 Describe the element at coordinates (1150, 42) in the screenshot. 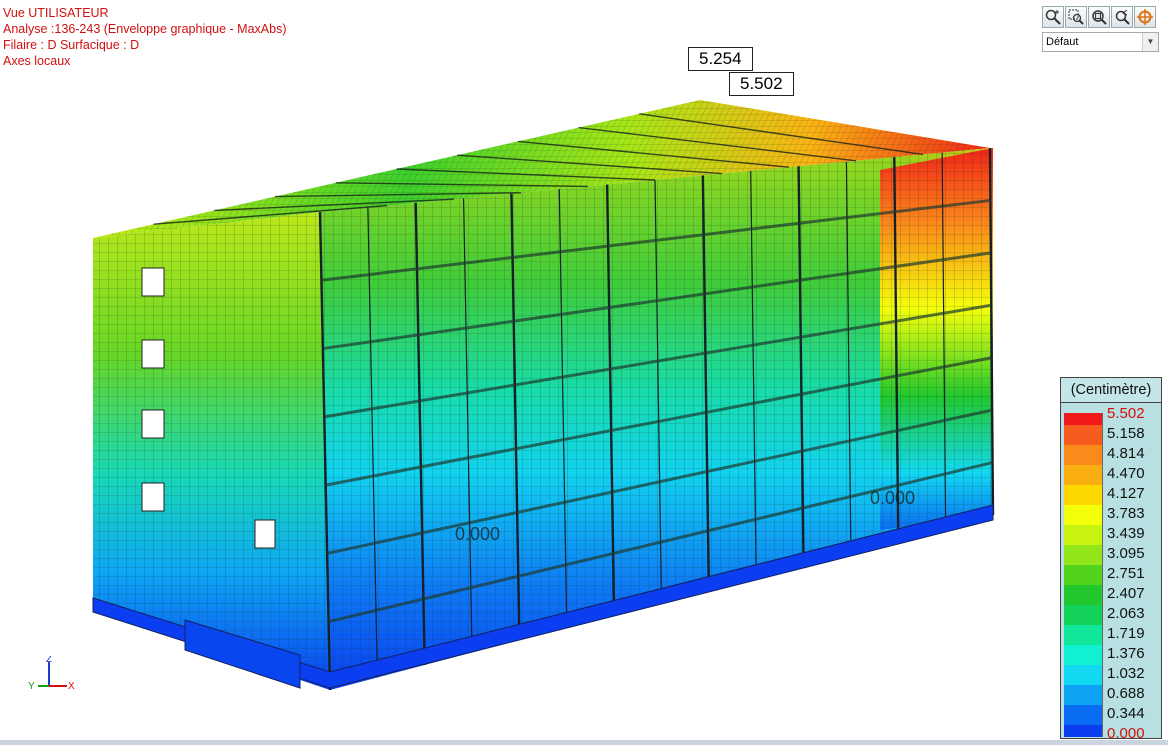

I see `chevron-down-icon: ▼` at that location.